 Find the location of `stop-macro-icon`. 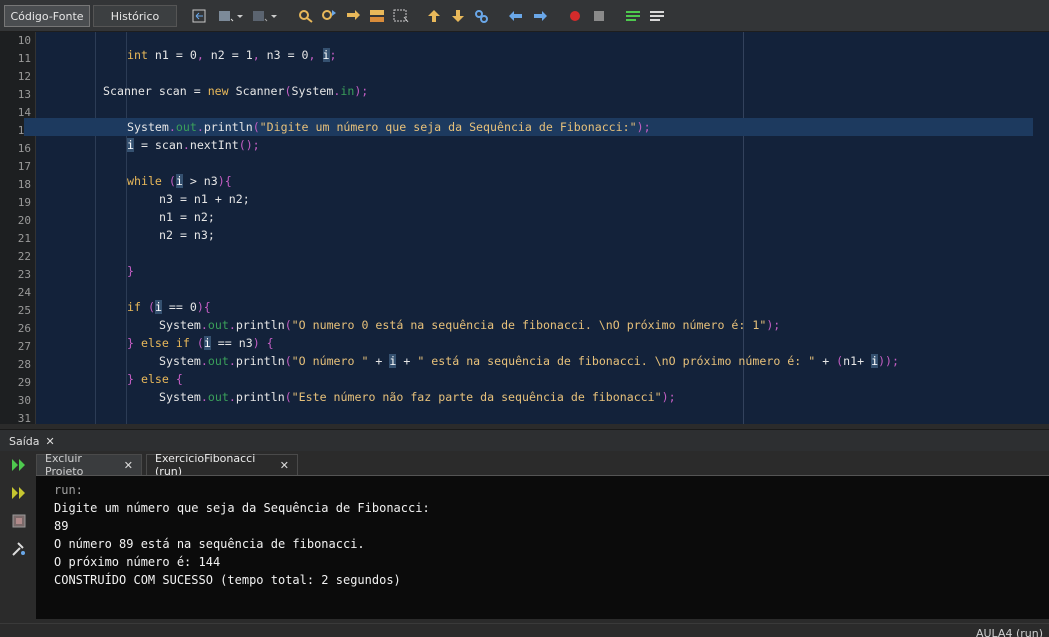

stop-macro-icon is located at coordinates (599, 16).